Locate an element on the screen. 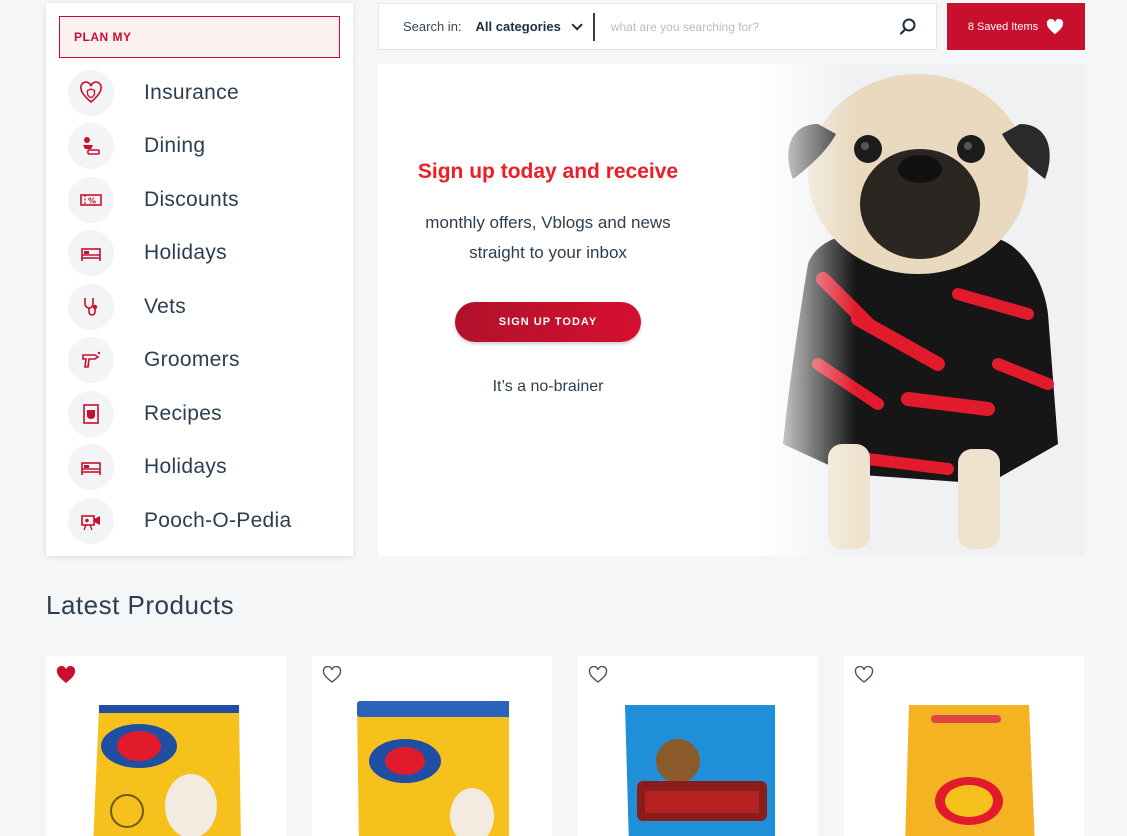 This screenshot has height=836, width=1127. sidebar-item-label: Recipes is located at coordinates (183, 413).